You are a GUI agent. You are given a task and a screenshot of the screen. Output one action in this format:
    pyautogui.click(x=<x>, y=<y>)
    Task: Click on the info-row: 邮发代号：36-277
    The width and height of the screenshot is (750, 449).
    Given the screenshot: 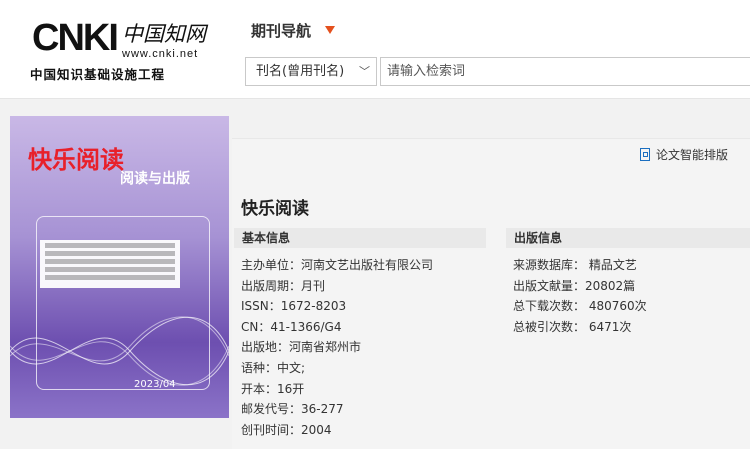 What is the action you would take?
    pyautogui.click(x=292, y=409)
    